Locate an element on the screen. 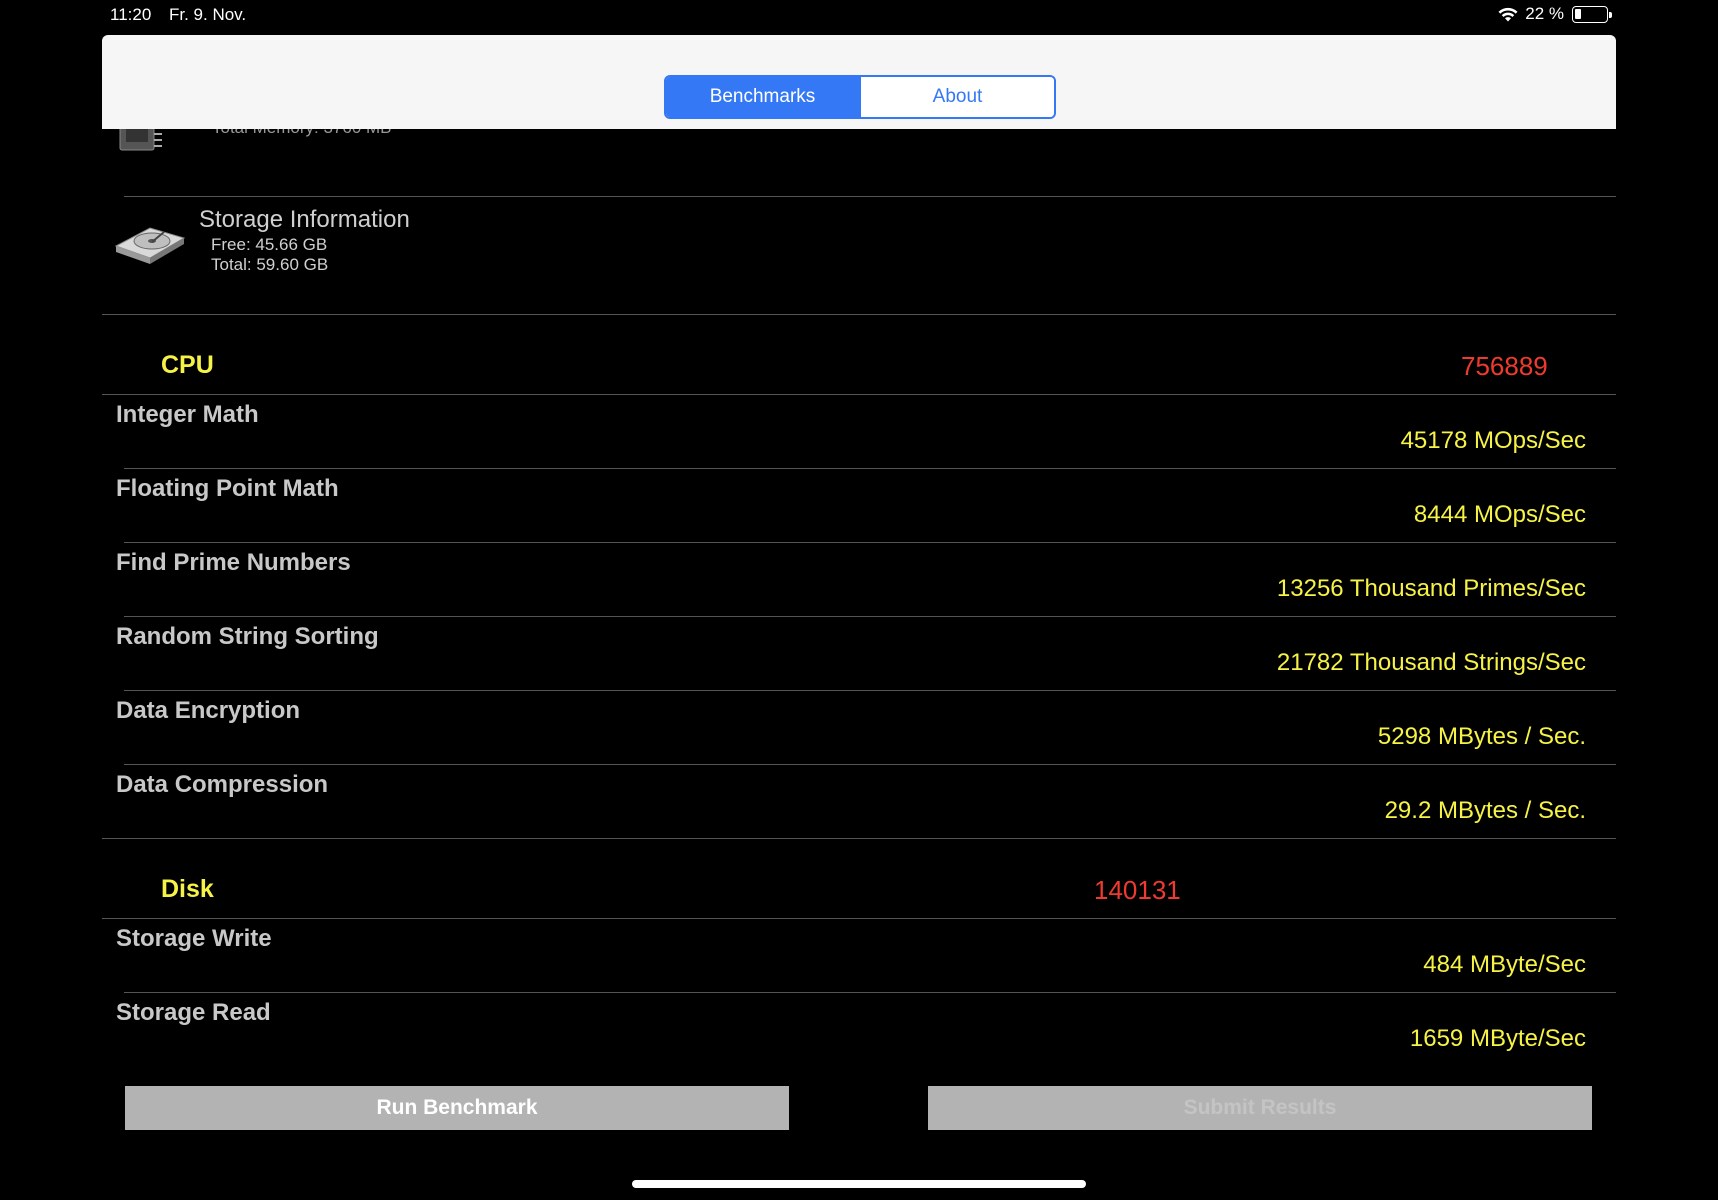  test-label: Storage Write is located at coordinates (194, 938).